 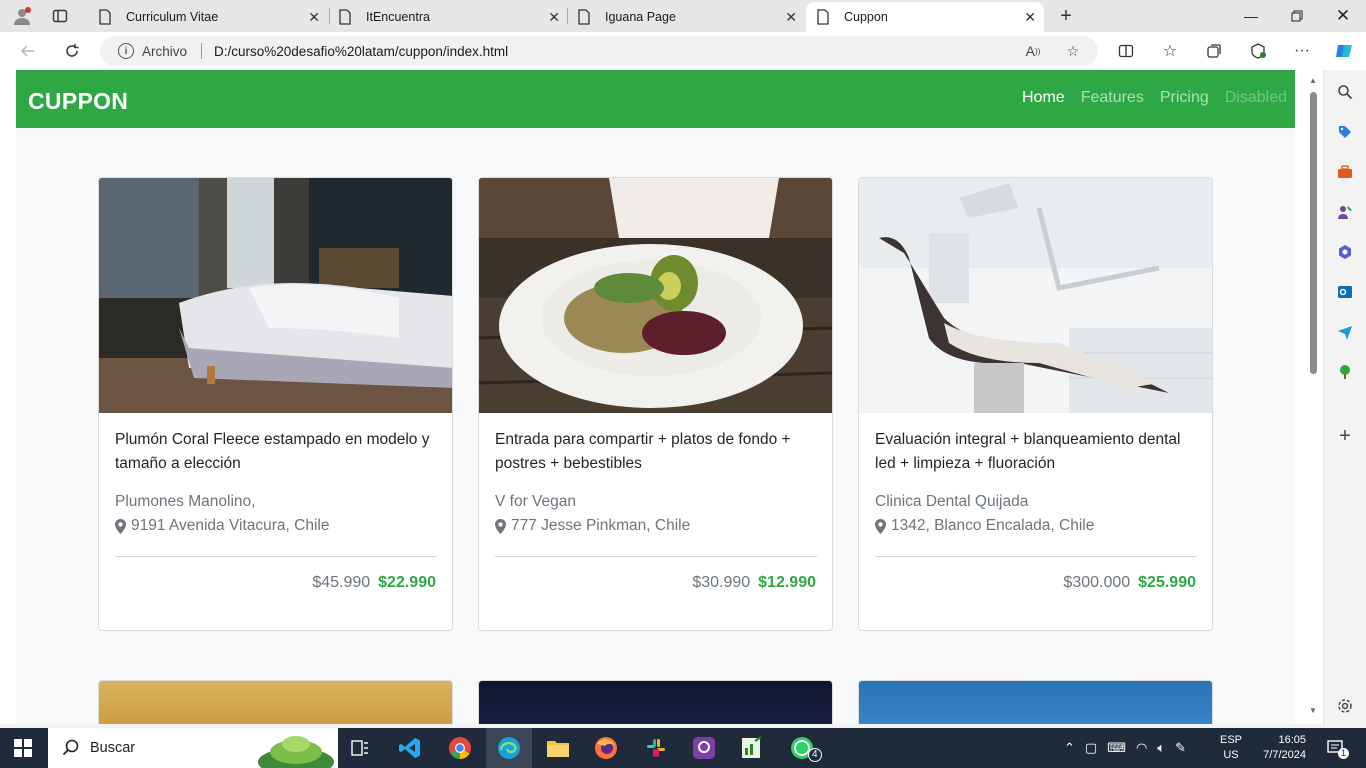 I want to click on send-icon, so click(x=1345, y=332).